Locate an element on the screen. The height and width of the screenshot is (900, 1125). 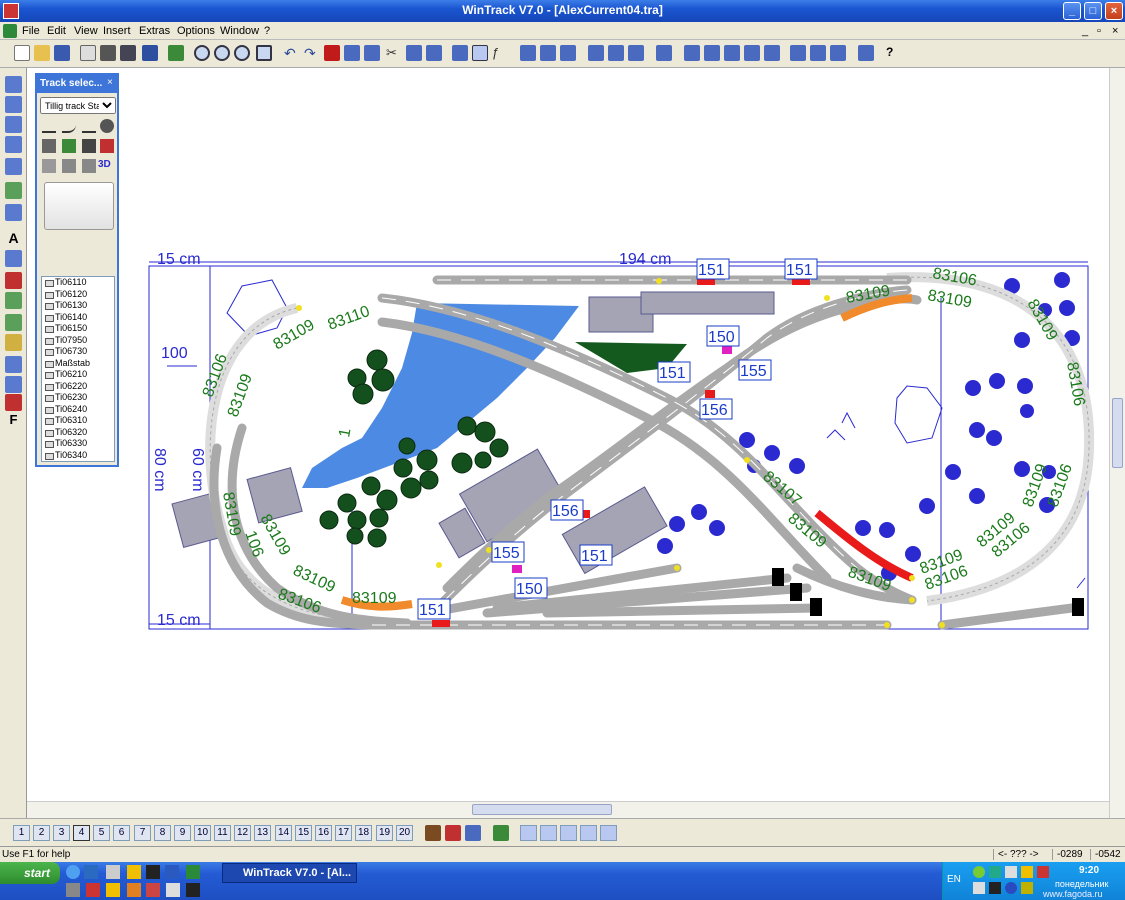
page-button: 13 is located at coordinates (262, 833).